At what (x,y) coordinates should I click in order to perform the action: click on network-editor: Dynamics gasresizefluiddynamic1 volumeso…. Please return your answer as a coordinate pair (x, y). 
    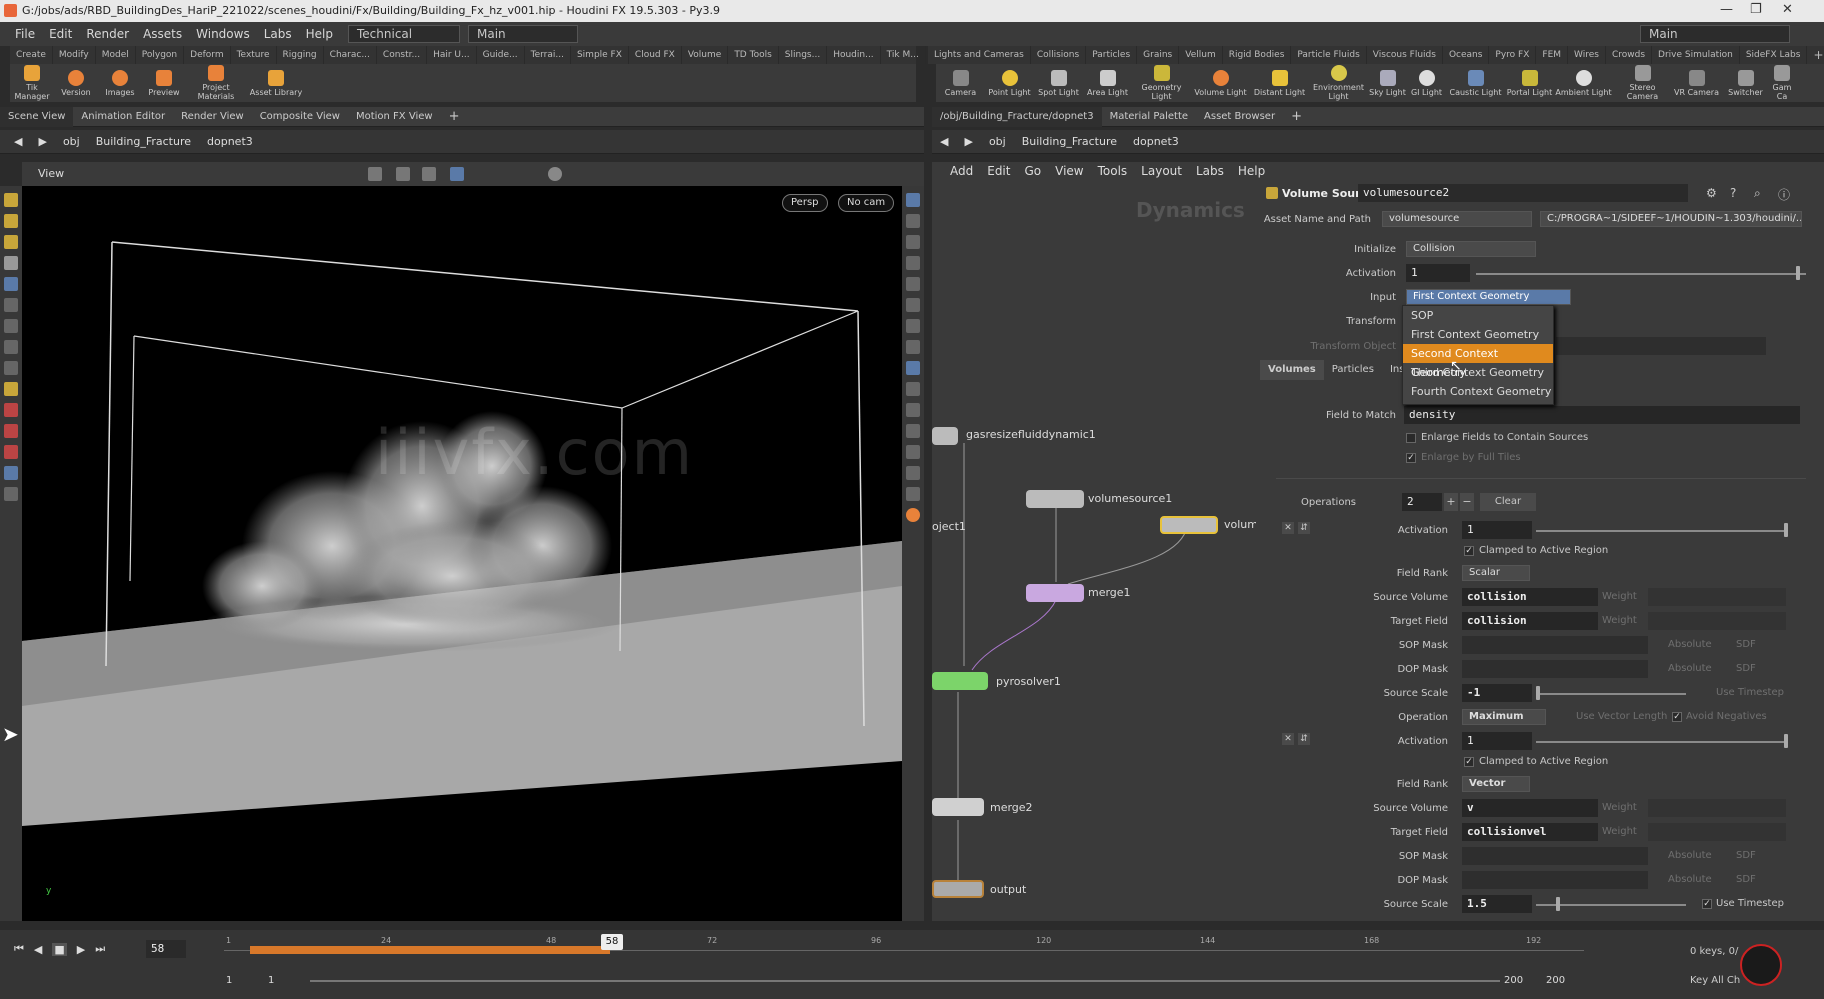
    Looking at the image, I should click on (1095, 550).